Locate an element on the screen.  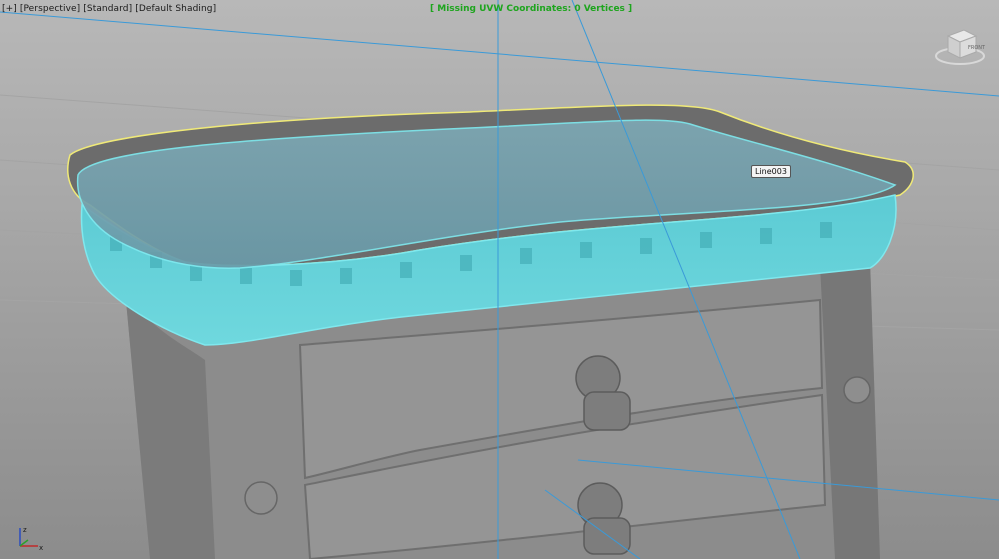
viewport-view-menu: [Perspective] is located at coordinates (50, 9).